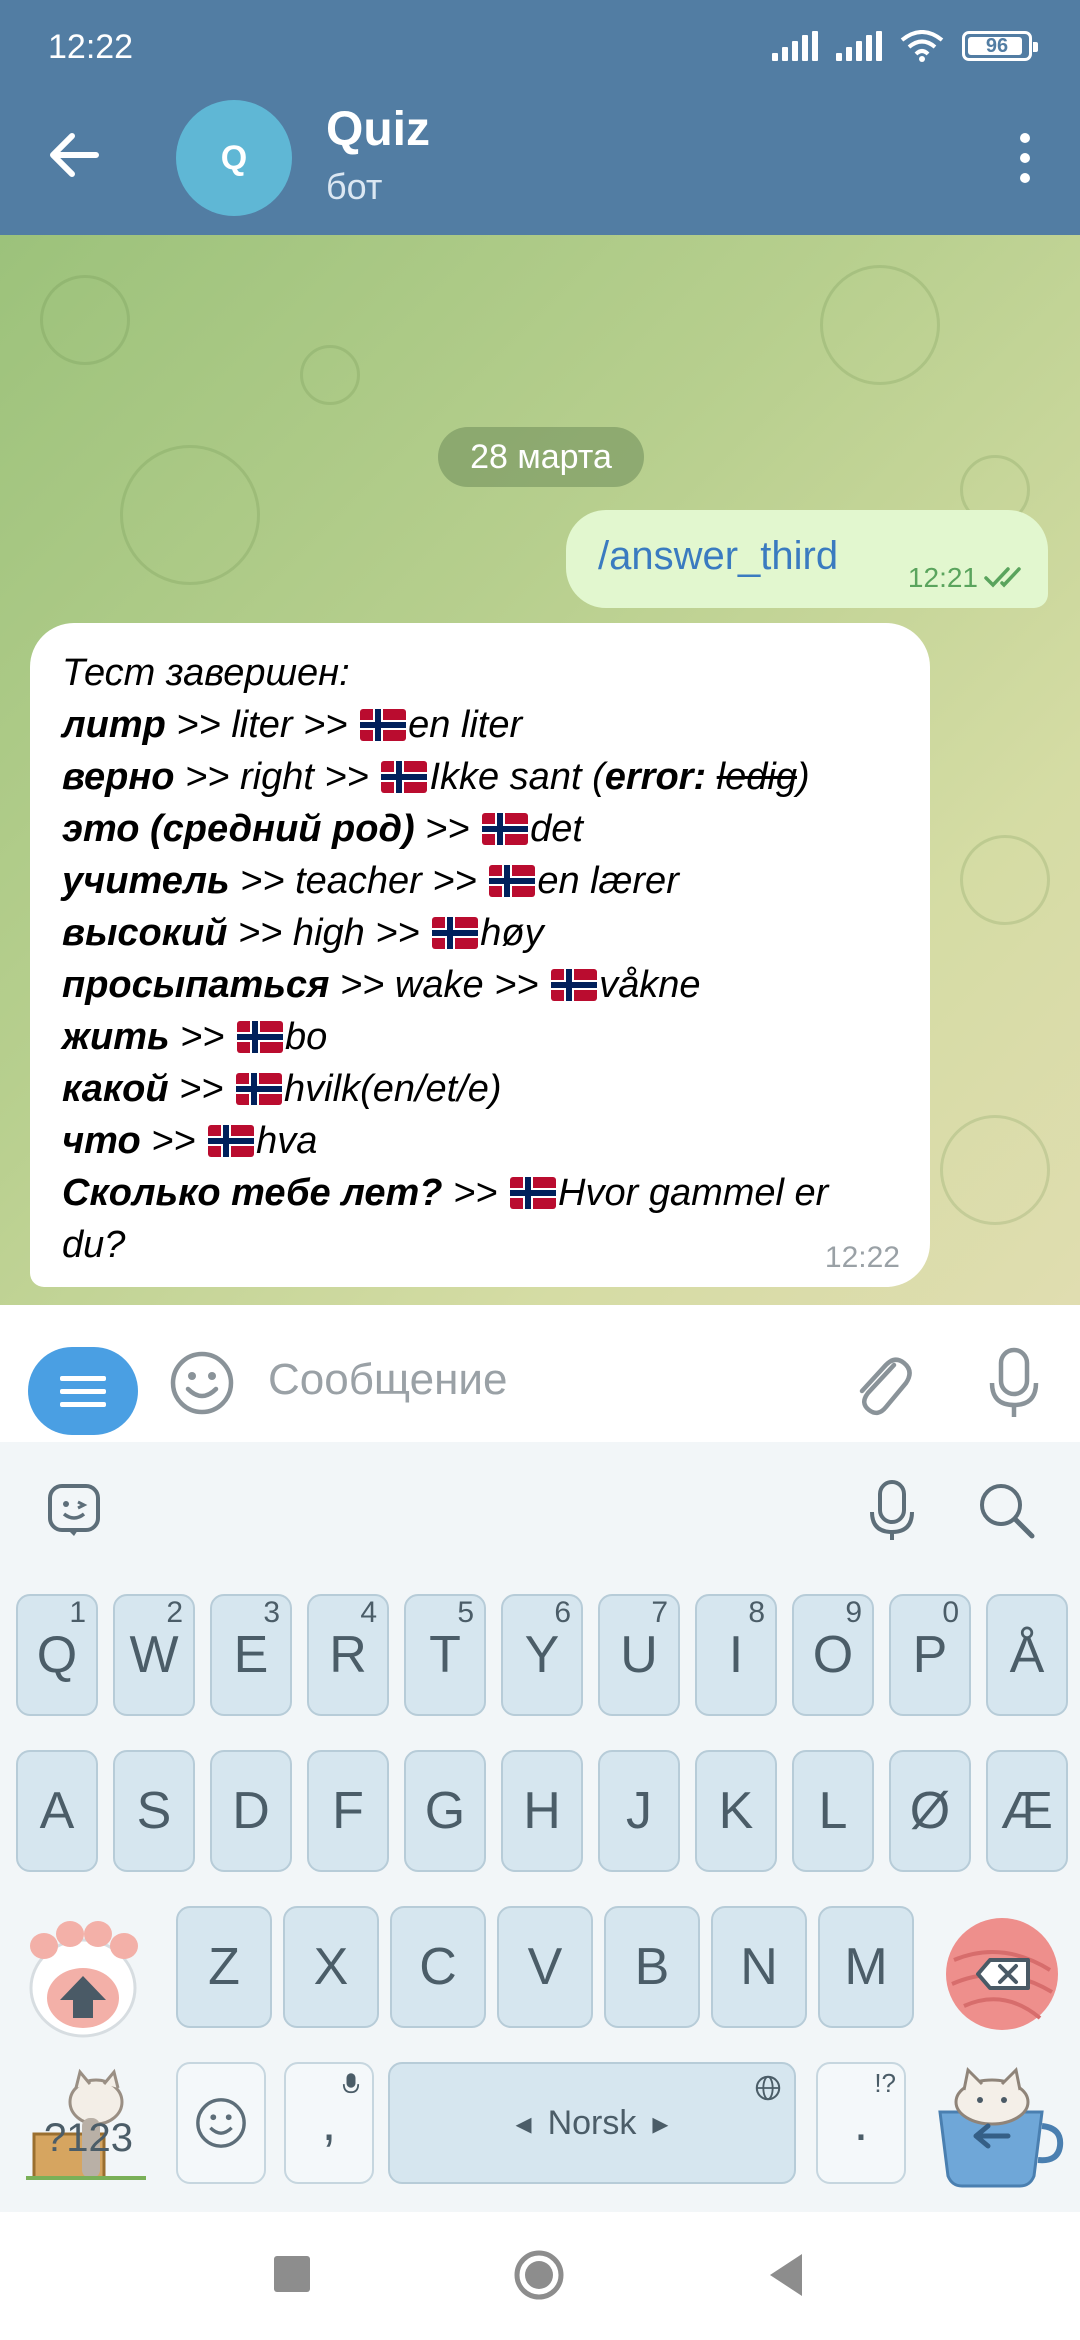 This screenshot has height=2340, width=1080. What do you see at coordinates (542, 1655) in the screenshot?
I see `key-y: Y6` at bounding box center [542, 1655].